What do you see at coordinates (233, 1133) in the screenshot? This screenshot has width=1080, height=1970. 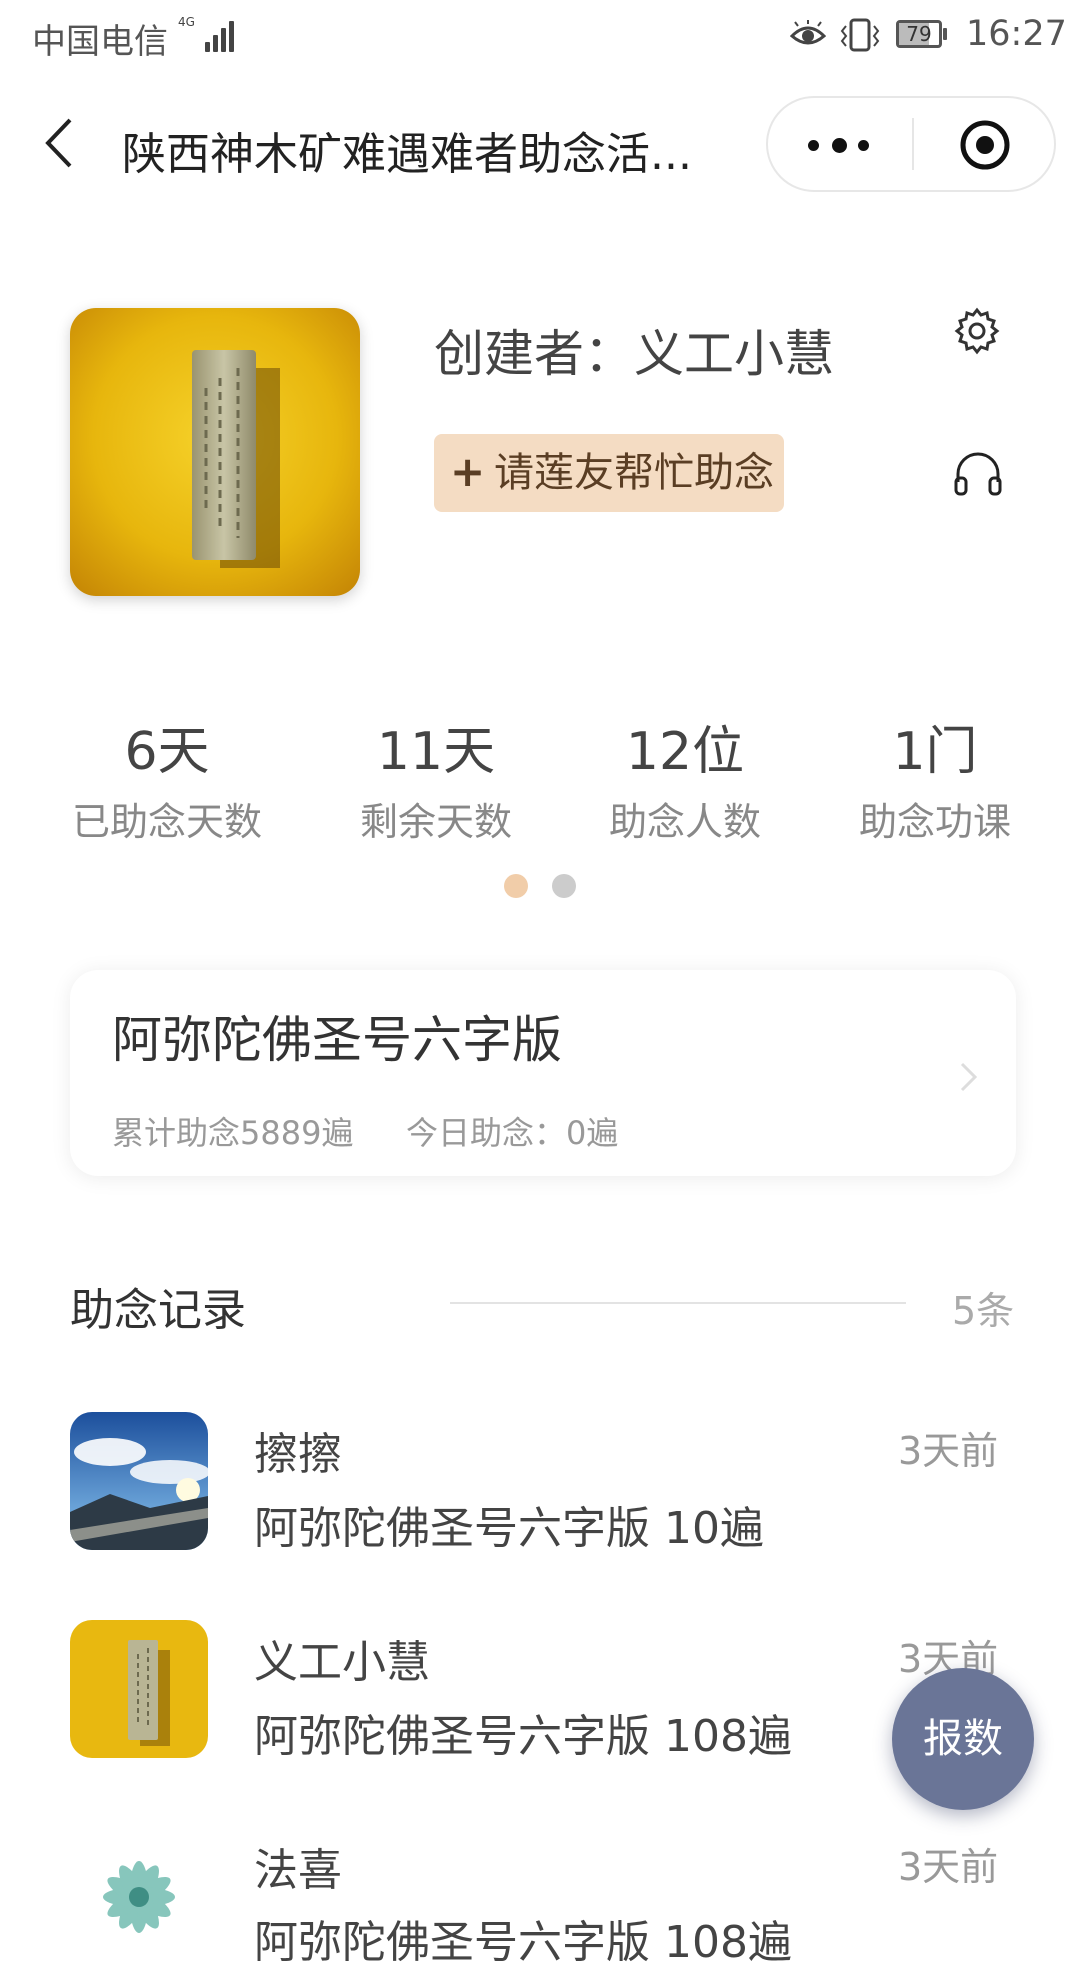 I see `course-total: 累计助念5889遍` at bounding box center [233, 1133].